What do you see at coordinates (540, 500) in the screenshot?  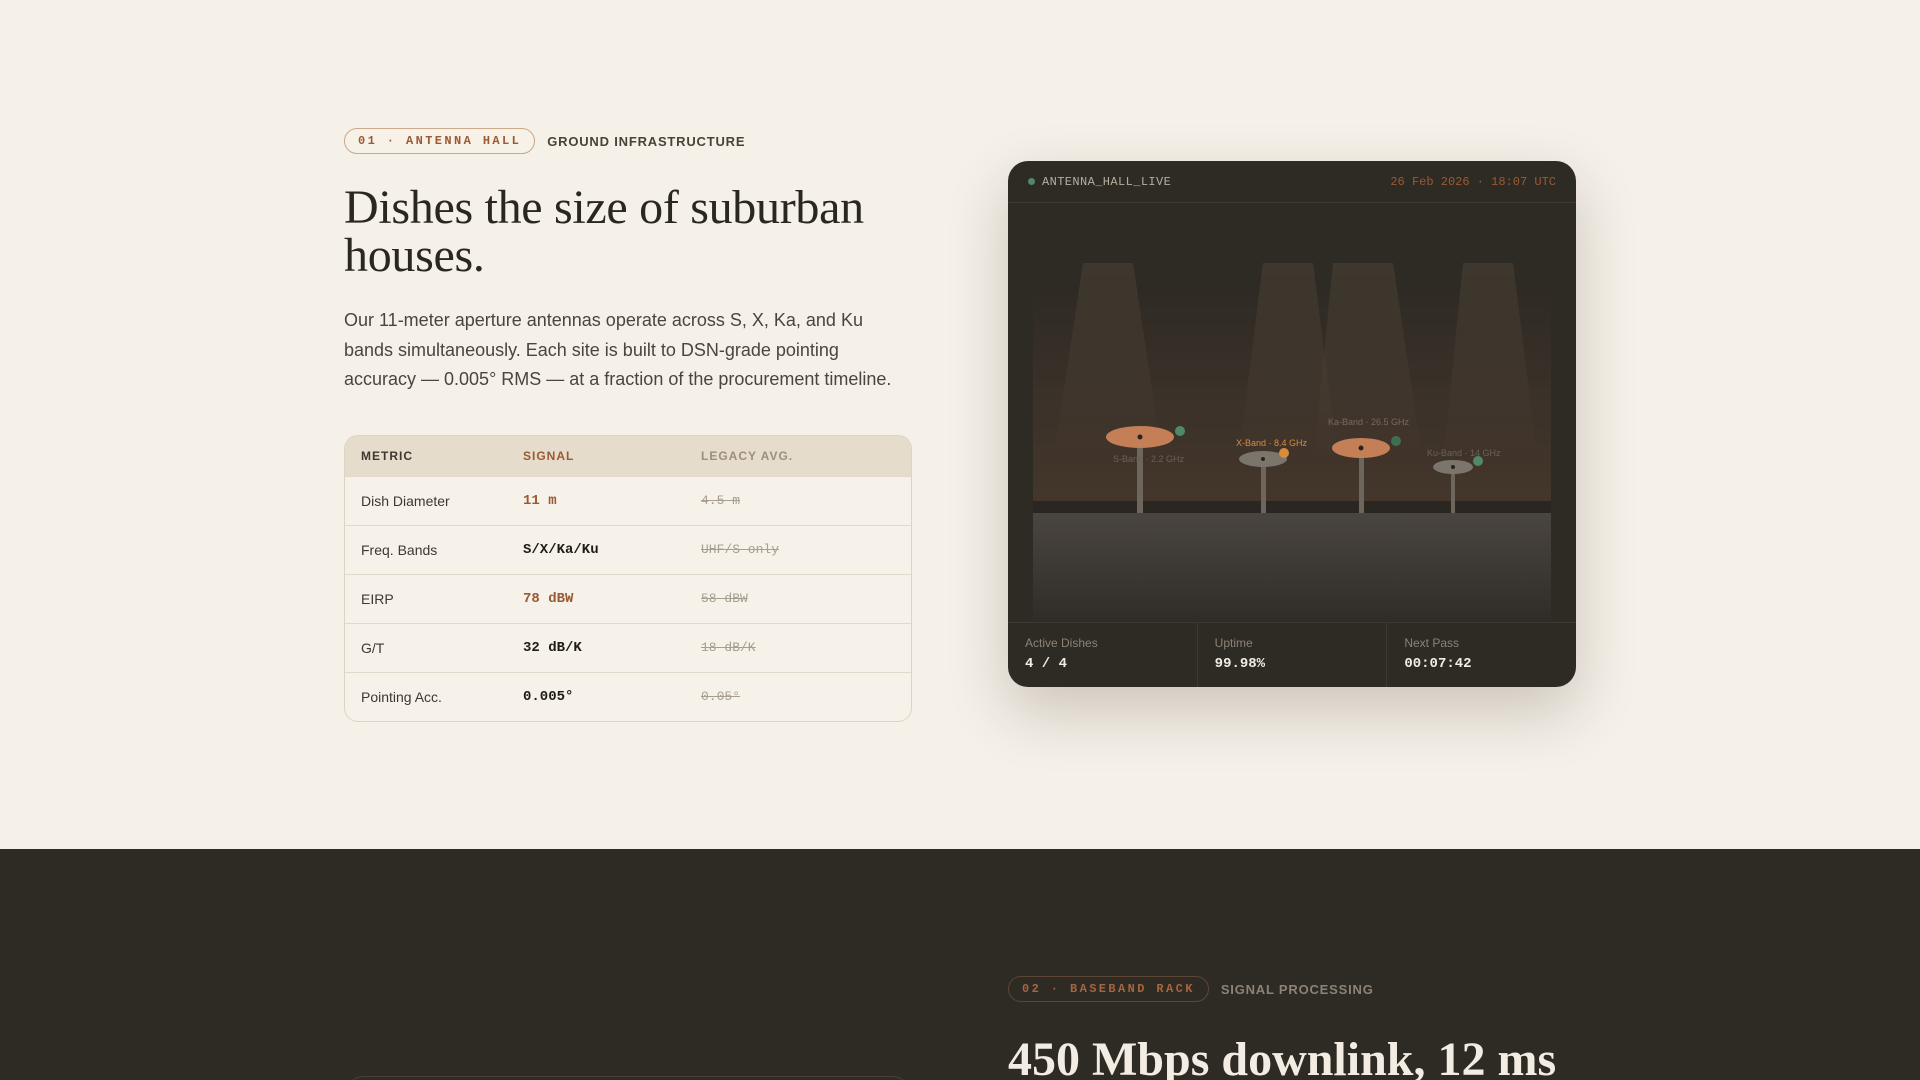 I see `row-signal-value: 11 m` at bounding box center [540, 500].